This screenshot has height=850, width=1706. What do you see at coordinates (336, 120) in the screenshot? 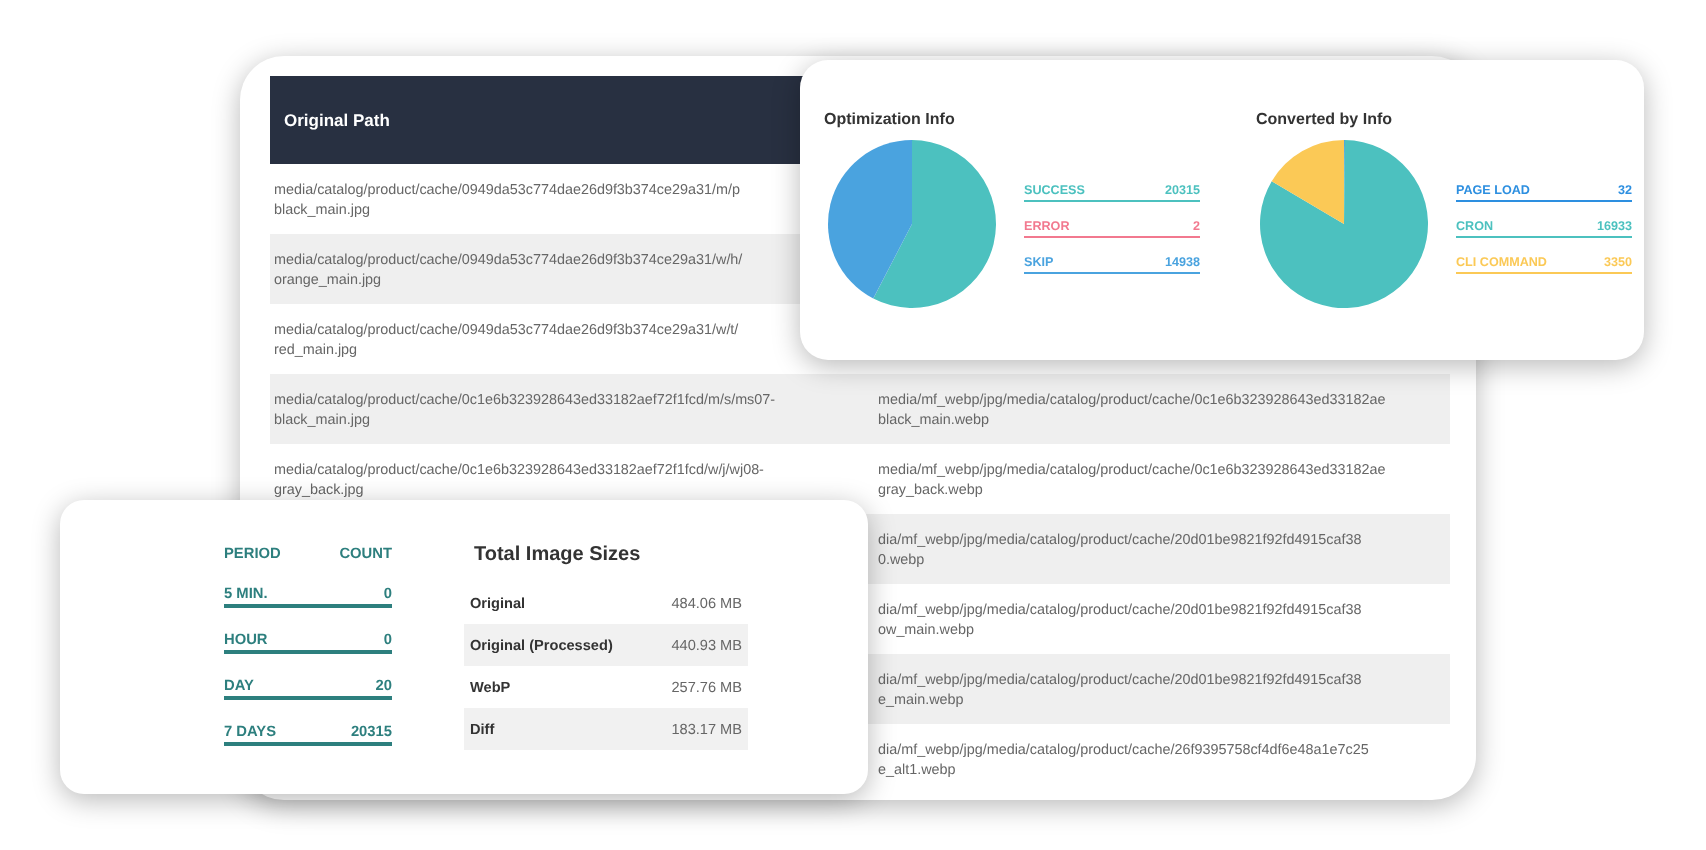
I see `column-header: Original Path` at bounding box center [336, 120].